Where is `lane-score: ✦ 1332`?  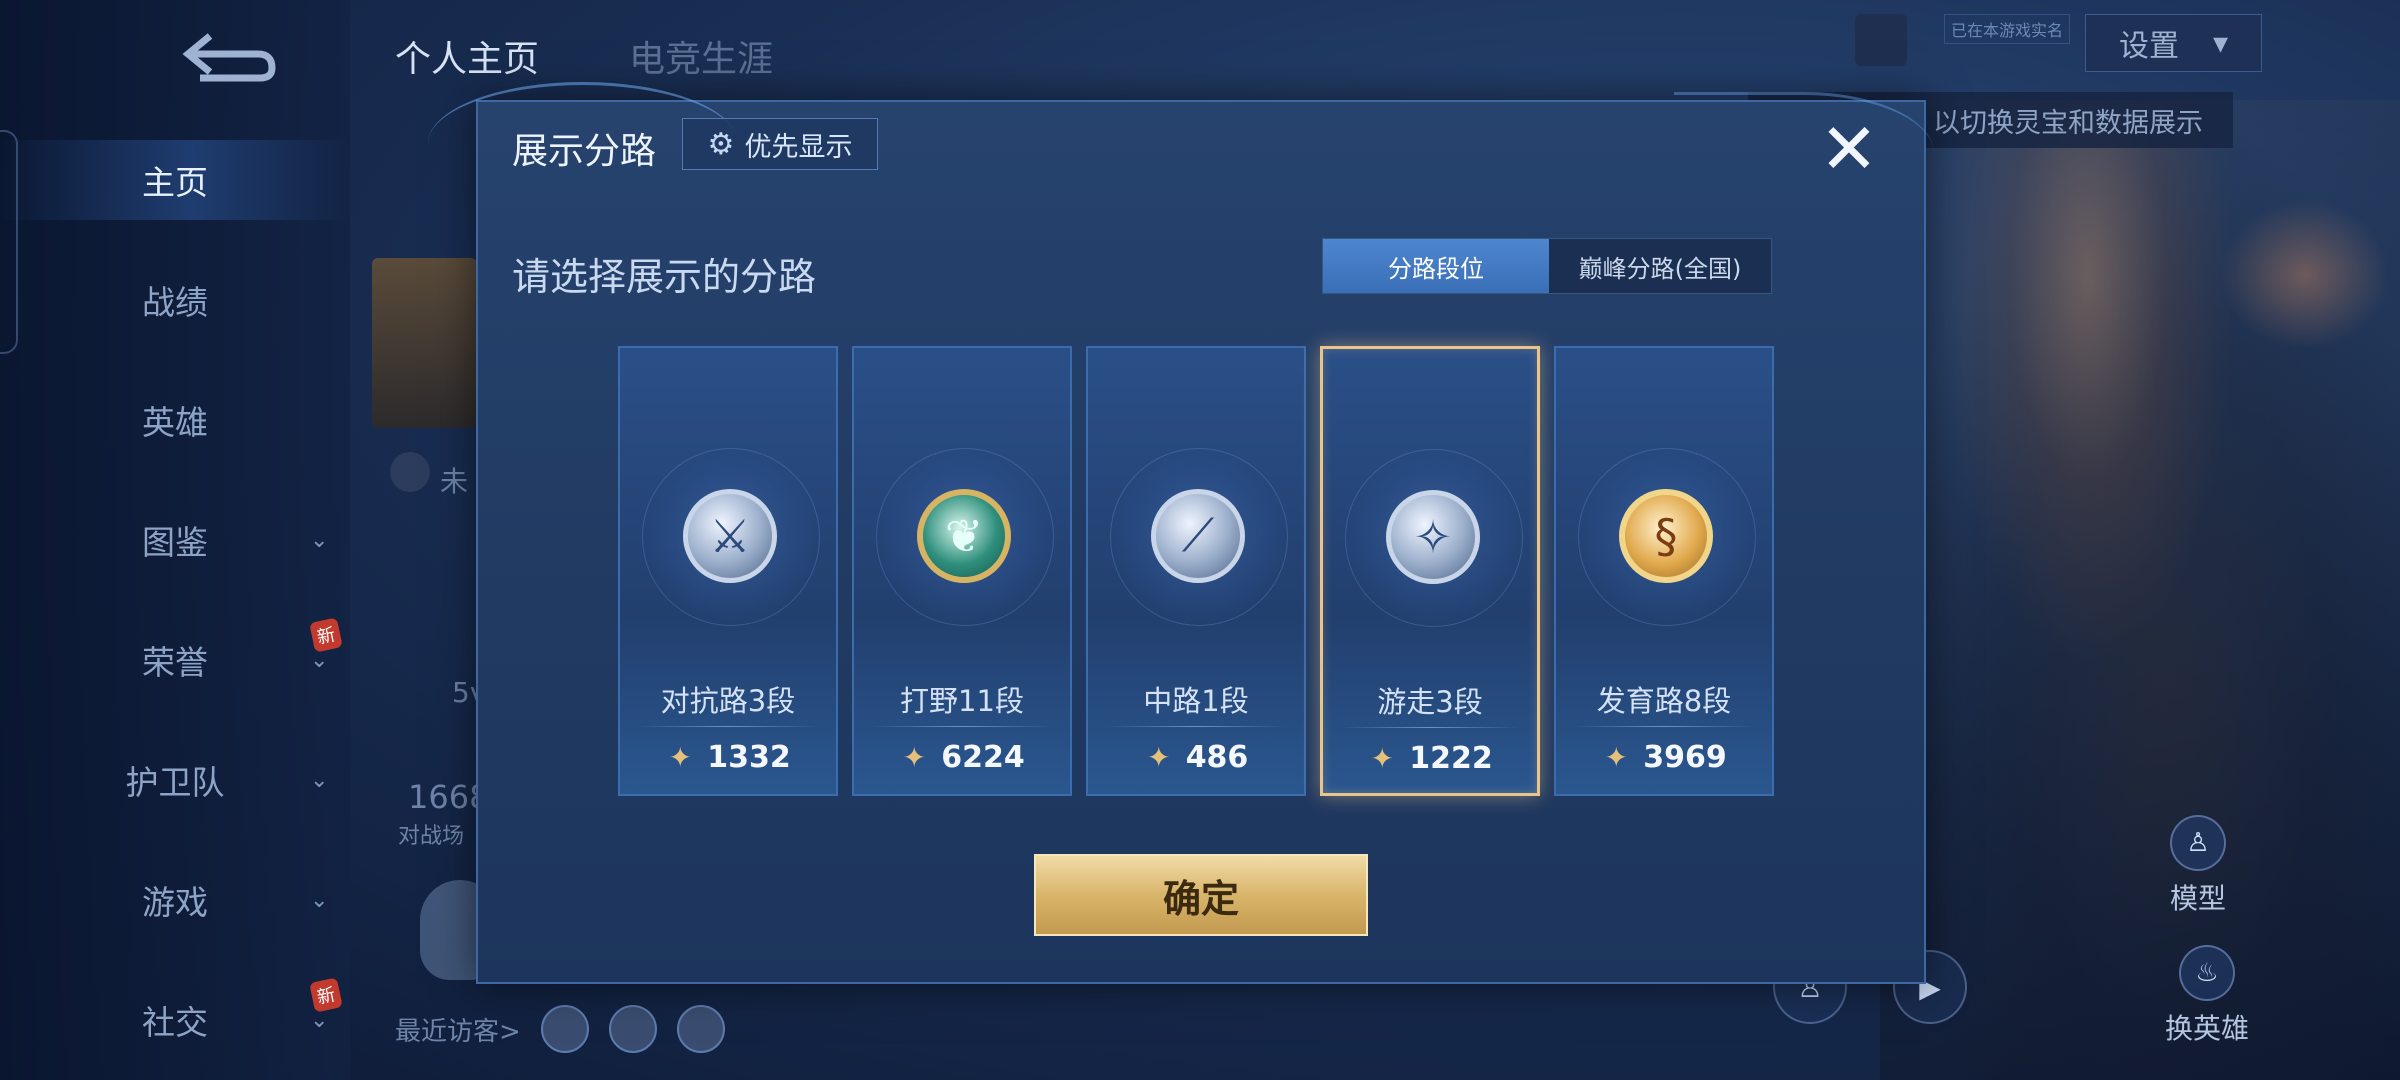
lane-score: ✦ 1332 is located at coordinates (728, 757).